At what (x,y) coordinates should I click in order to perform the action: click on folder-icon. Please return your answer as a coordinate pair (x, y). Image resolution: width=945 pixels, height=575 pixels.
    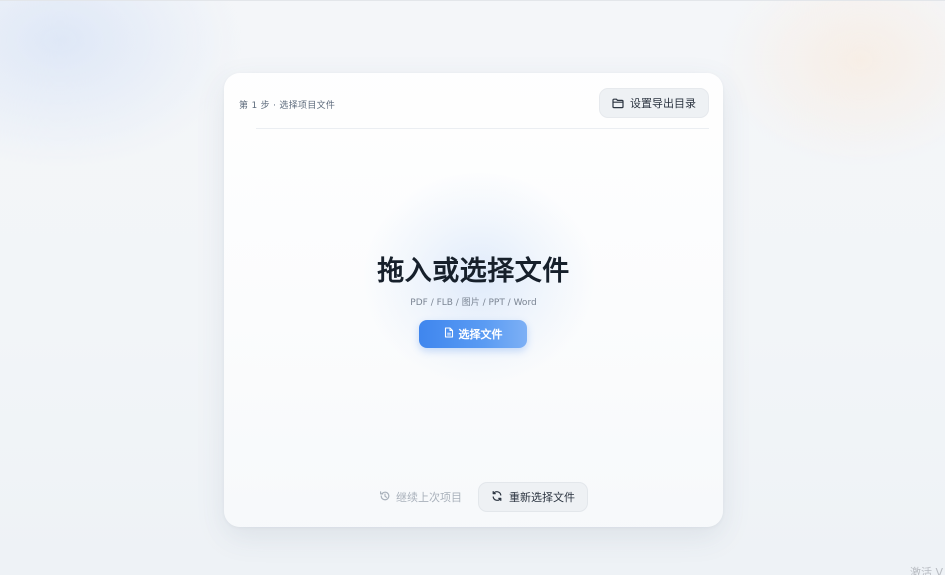
    Looking at the image, I should click on (618, 103).